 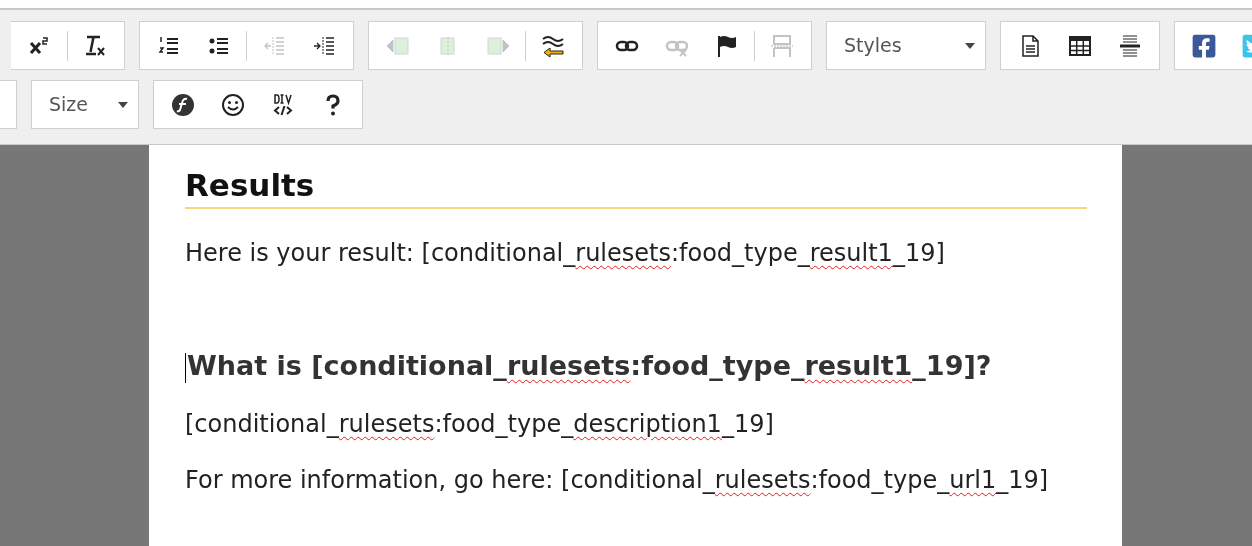 I want to click on dropdown: Styles, so click(x=906, y=45).